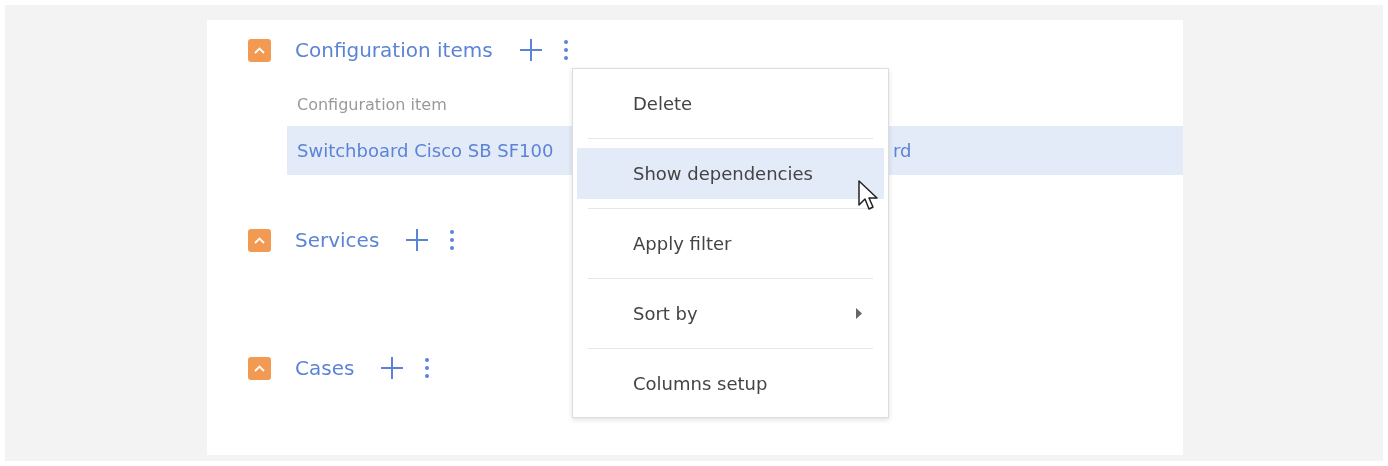 The height and width of the screenshot is (466, 1388). Describe the element at coordinates (902, 150) in the screenshot. I see `table-cell: rd` at that location.